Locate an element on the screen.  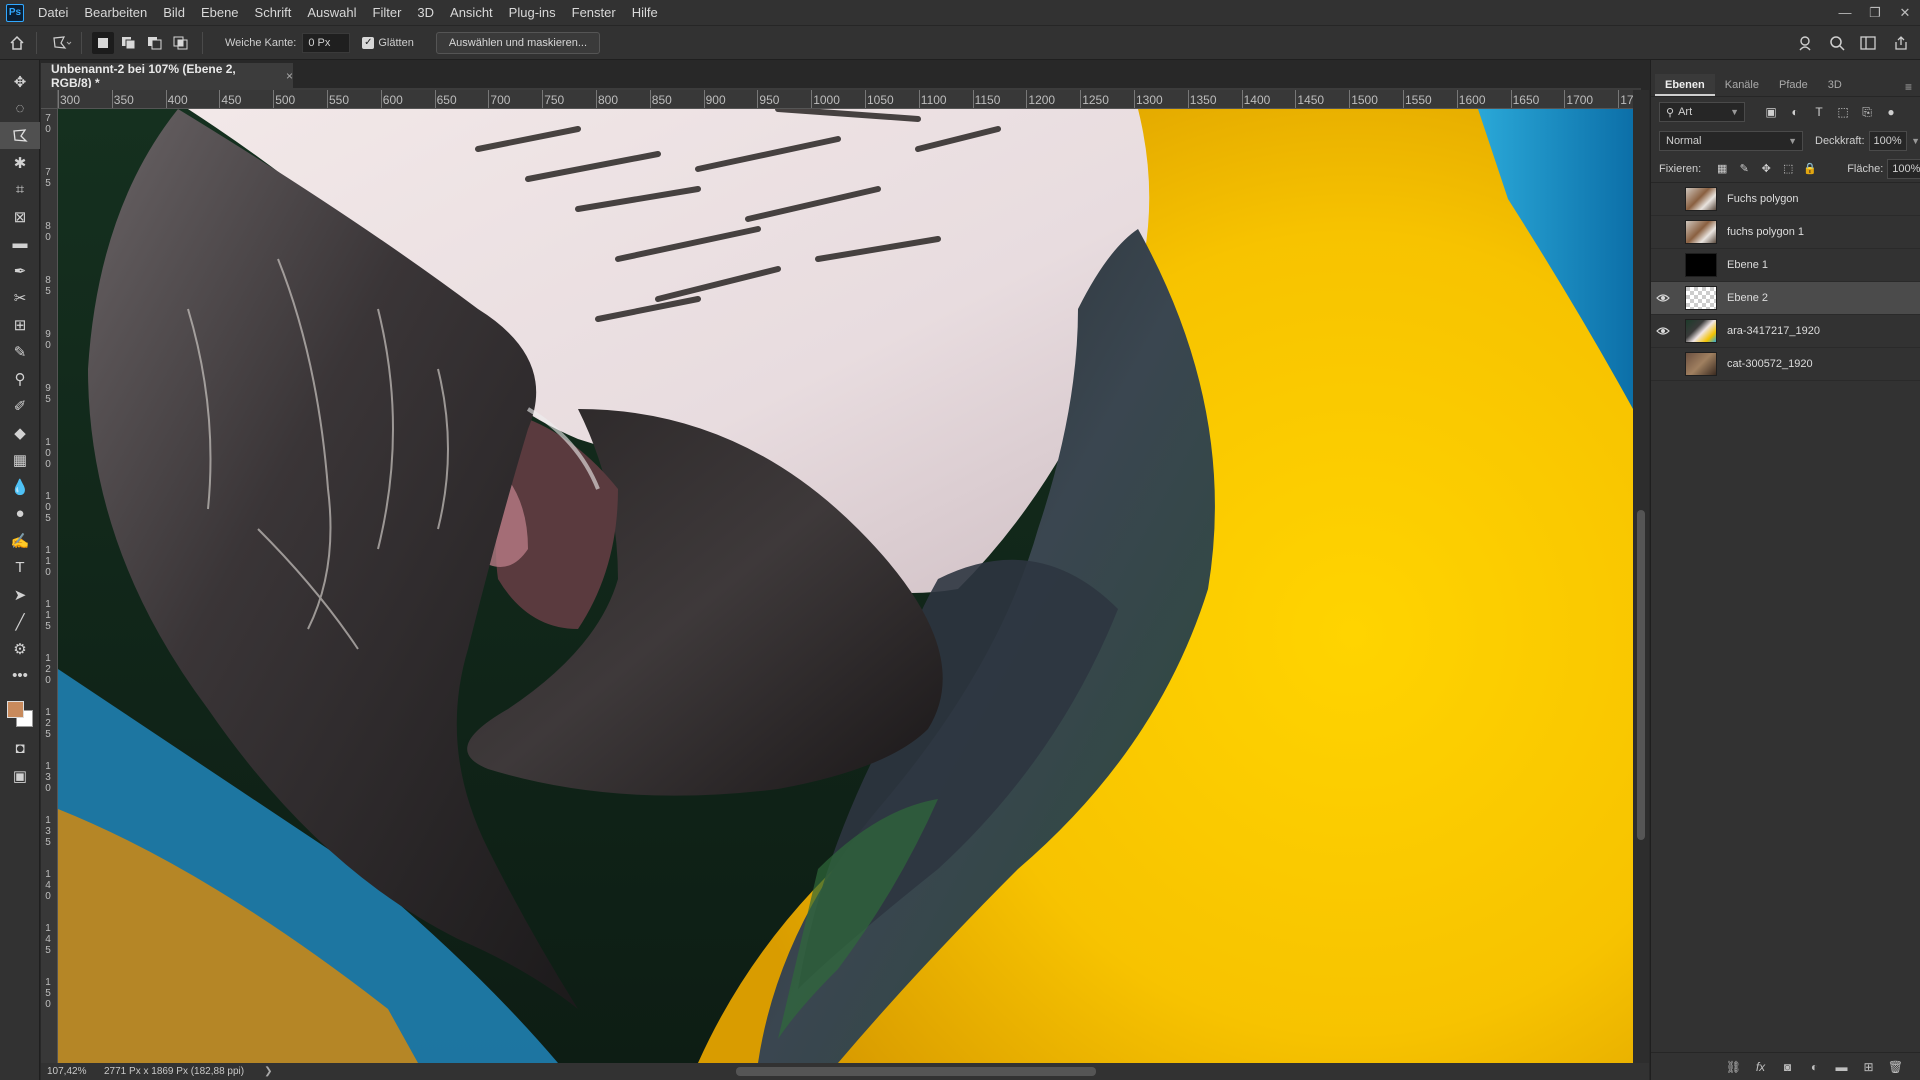
foreground-color is located at coordinates (15, 709).